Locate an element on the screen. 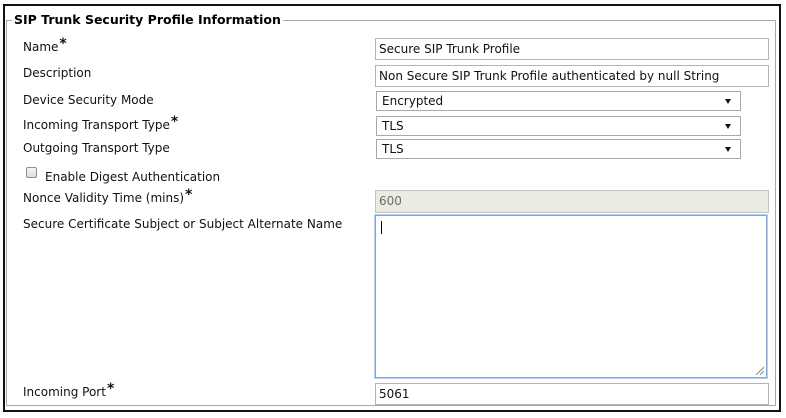 The width and height of the screenshot is (786, 418). resize-grip-icon is located at coordinates (759, 370).